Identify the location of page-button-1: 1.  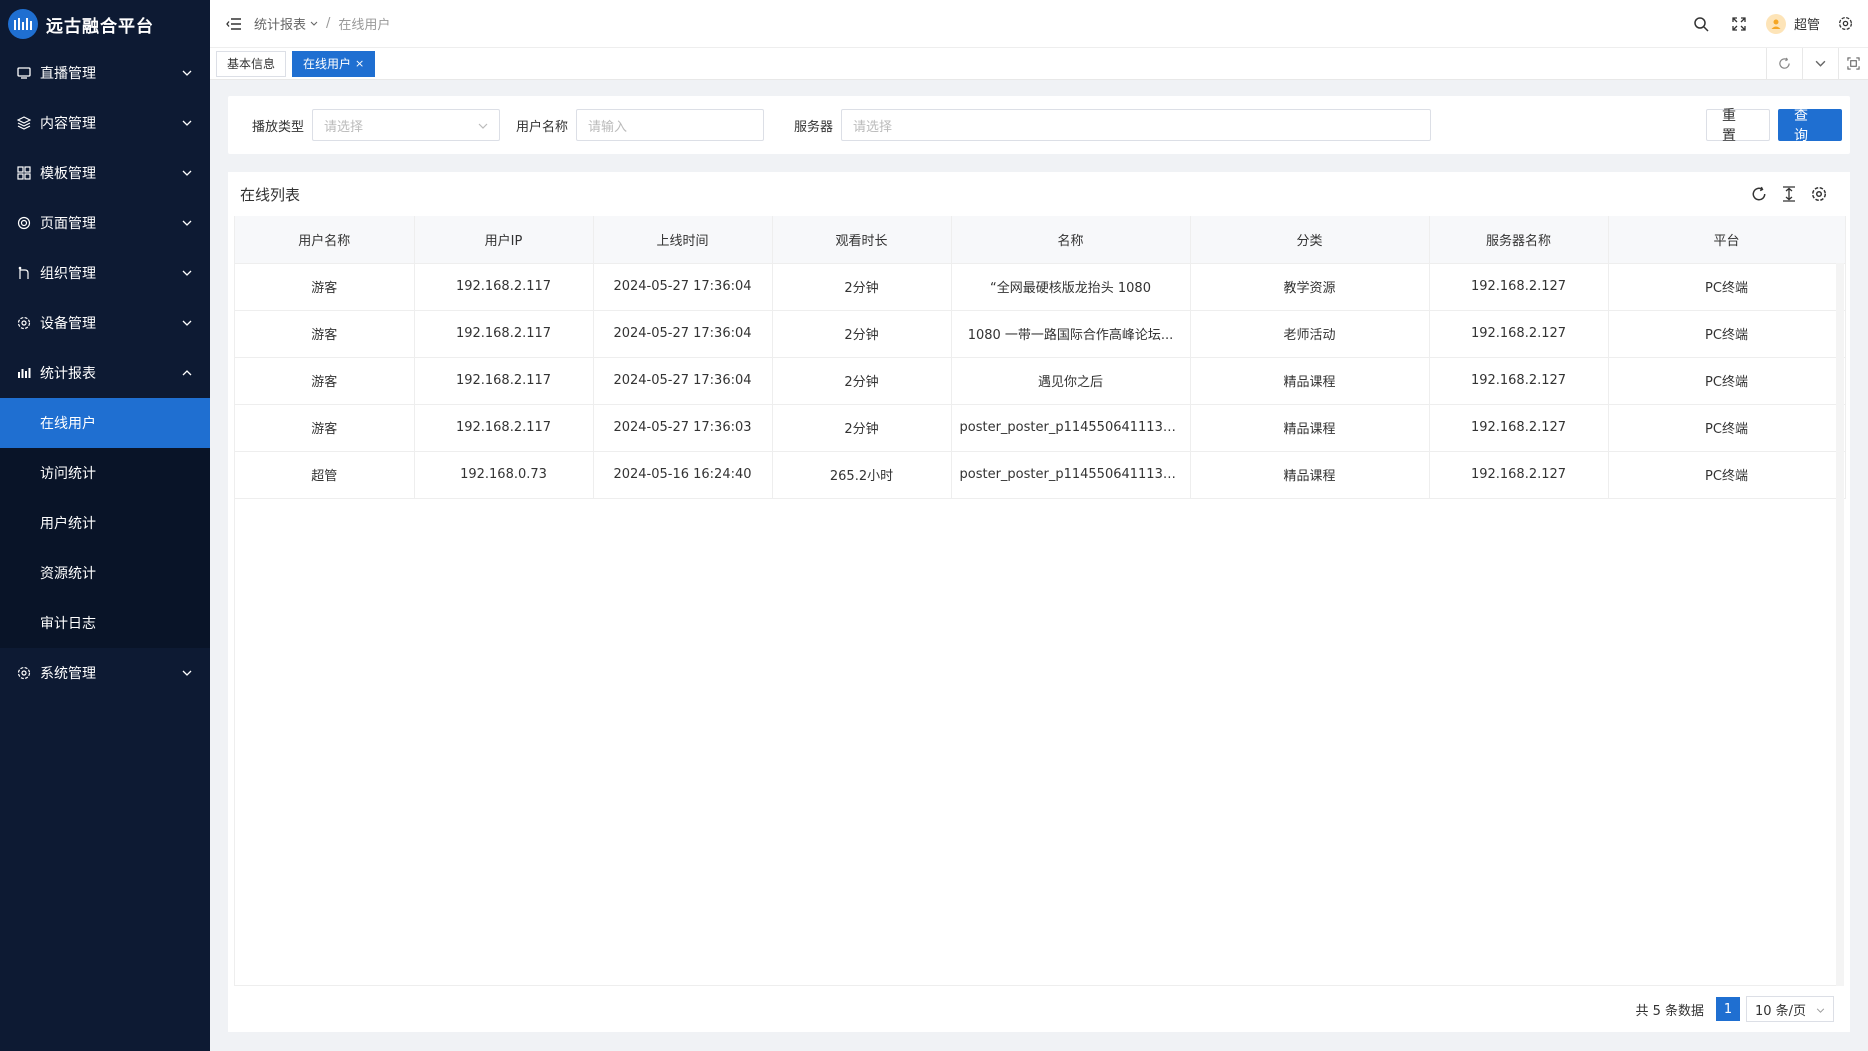
(1728, 1009).